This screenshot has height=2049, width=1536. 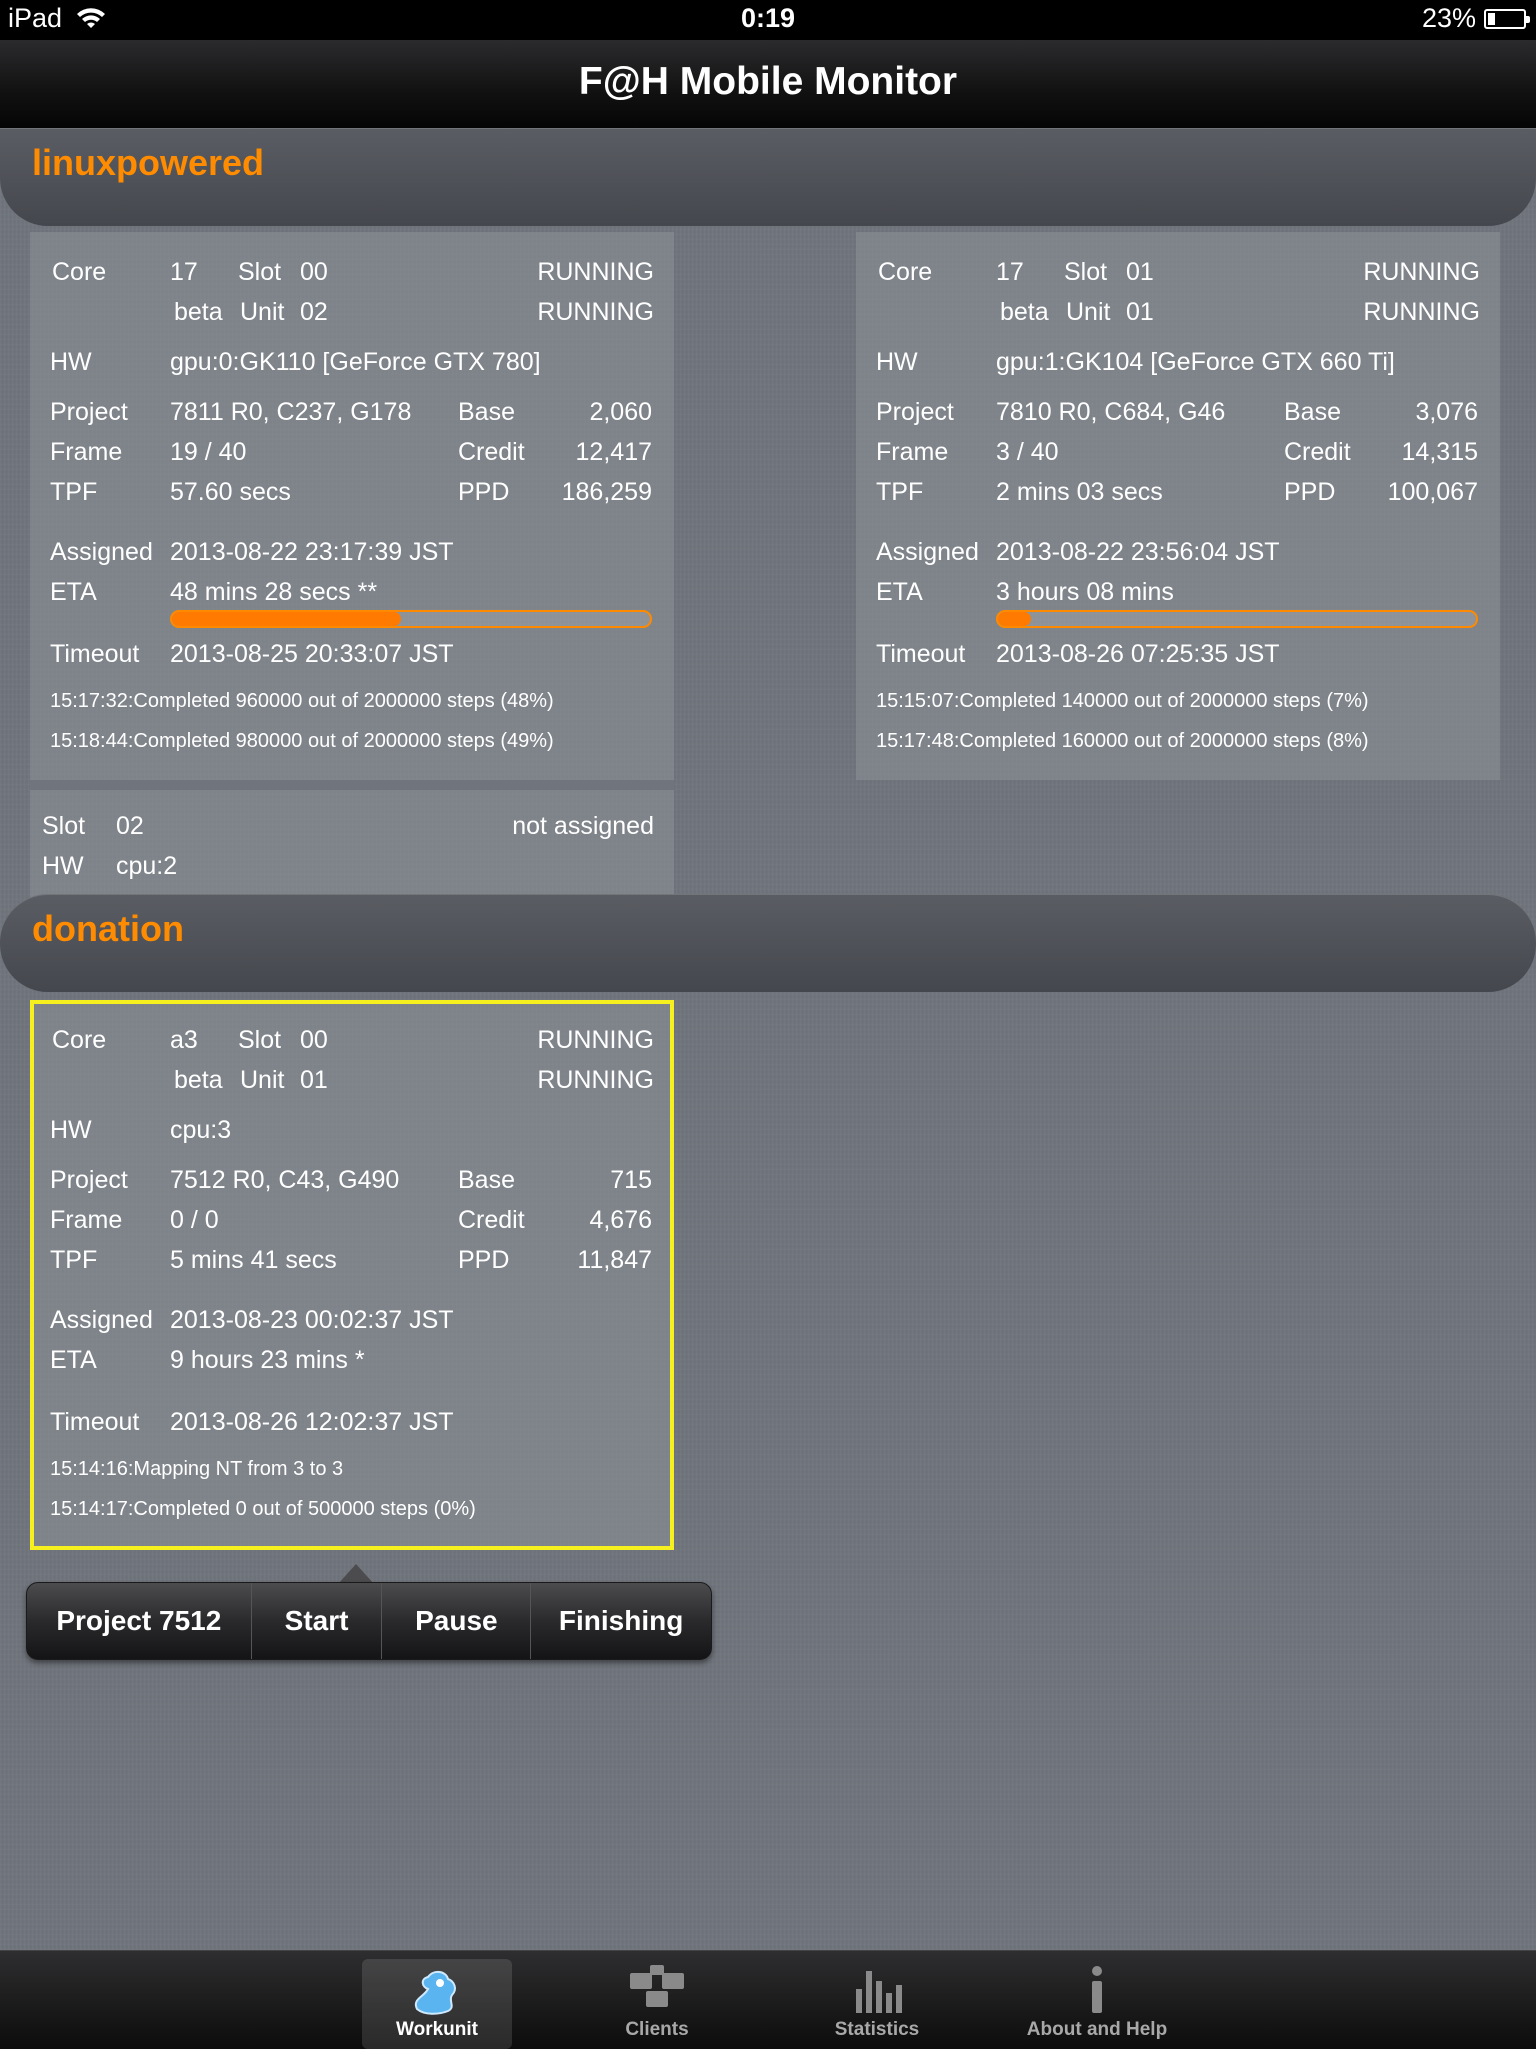 What do you see at coordinates (877, 2004) in the screenshot?
I see `tab-statistics: Statistics` at bounding box center [877, 2004].